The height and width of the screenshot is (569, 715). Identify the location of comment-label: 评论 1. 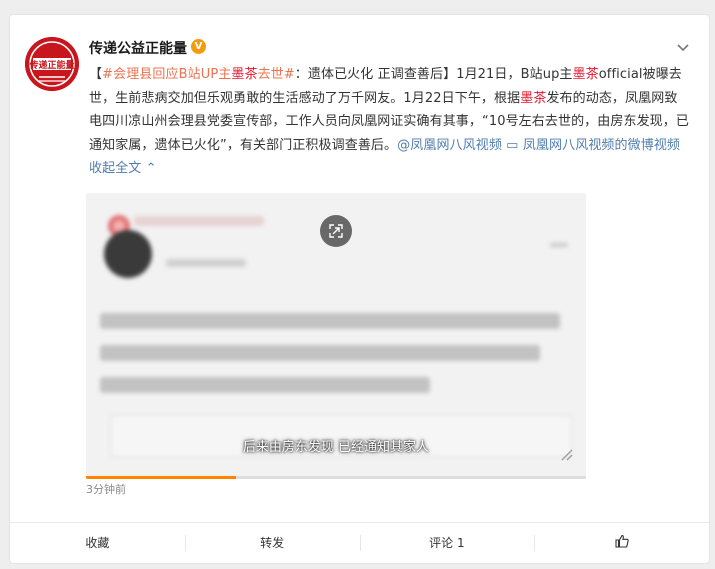
(447, 543).